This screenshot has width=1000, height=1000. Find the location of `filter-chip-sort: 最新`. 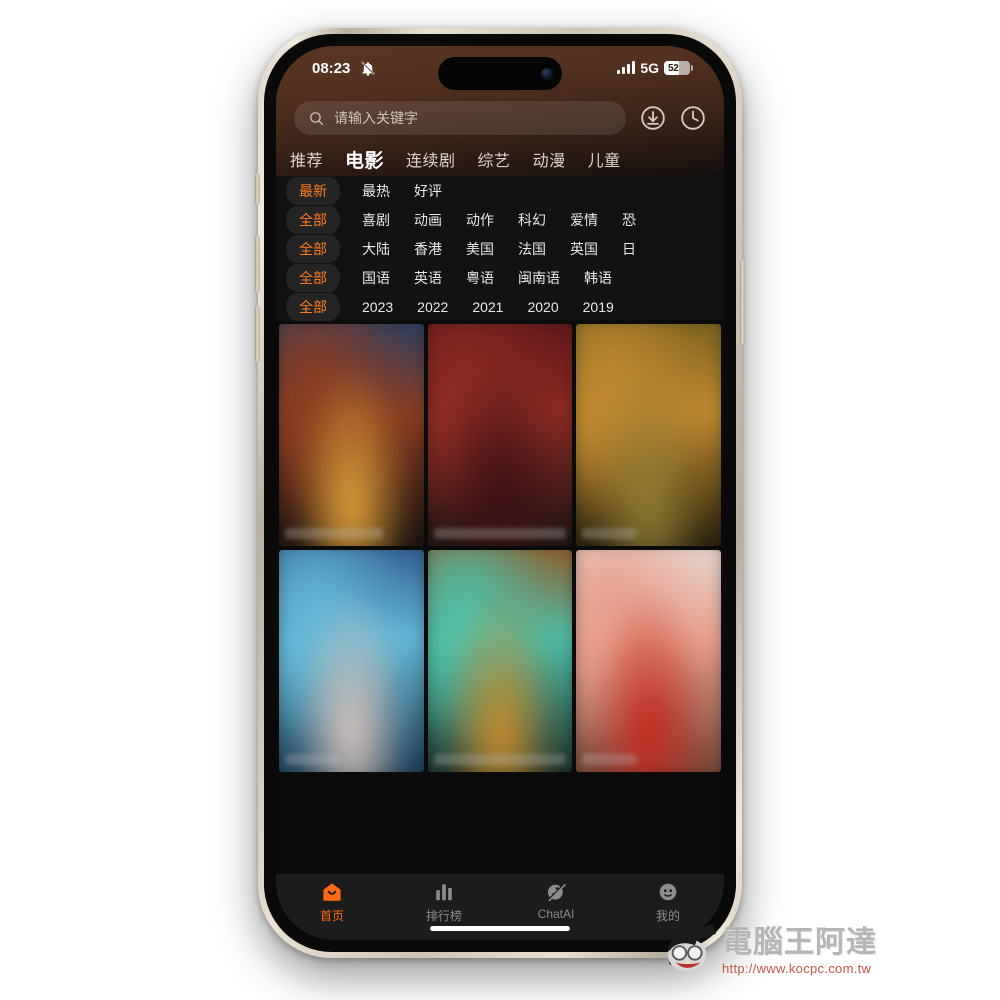

filter-chip-sort: 最新 is located at coordinates (313, 191).